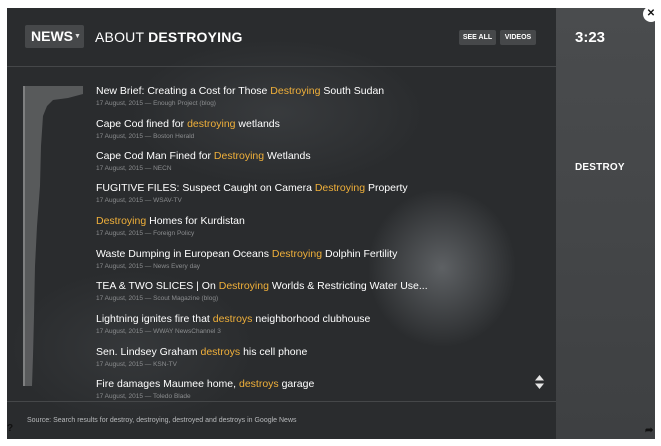 The height and width of the screenshot is (446, 661). Describe the element at coordinates (518, 37) in the screenshot. I see `videos-button: VIDEOS` at that location.